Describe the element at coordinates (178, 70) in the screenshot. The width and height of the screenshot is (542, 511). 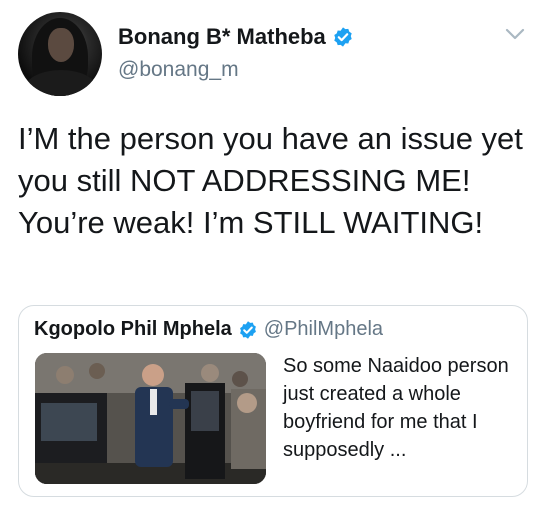
I see `author-handle: @bonang_m` at that location.